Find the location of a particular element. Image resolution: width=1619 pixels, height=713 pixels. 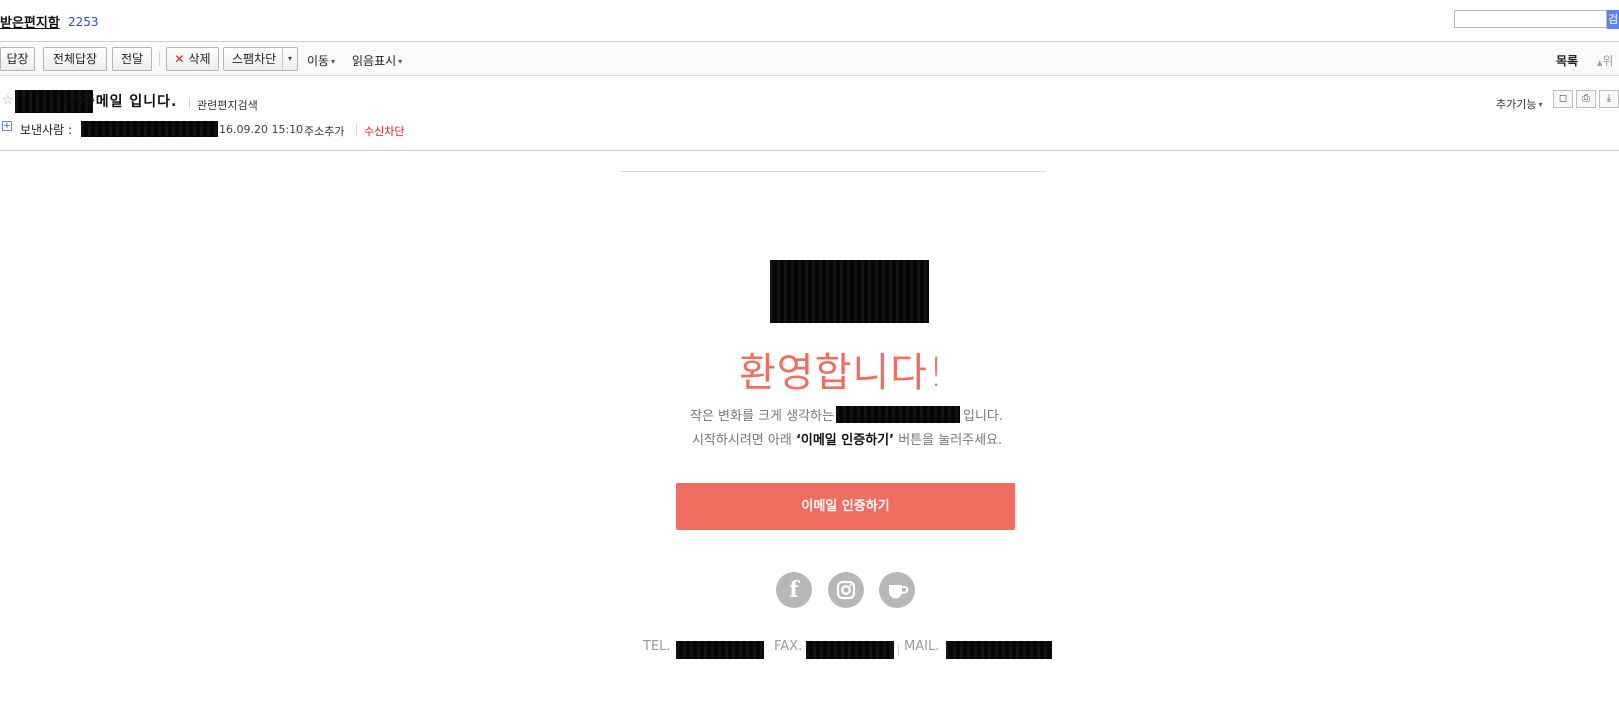

toolbar-separator is located at coordinates (159, 59).